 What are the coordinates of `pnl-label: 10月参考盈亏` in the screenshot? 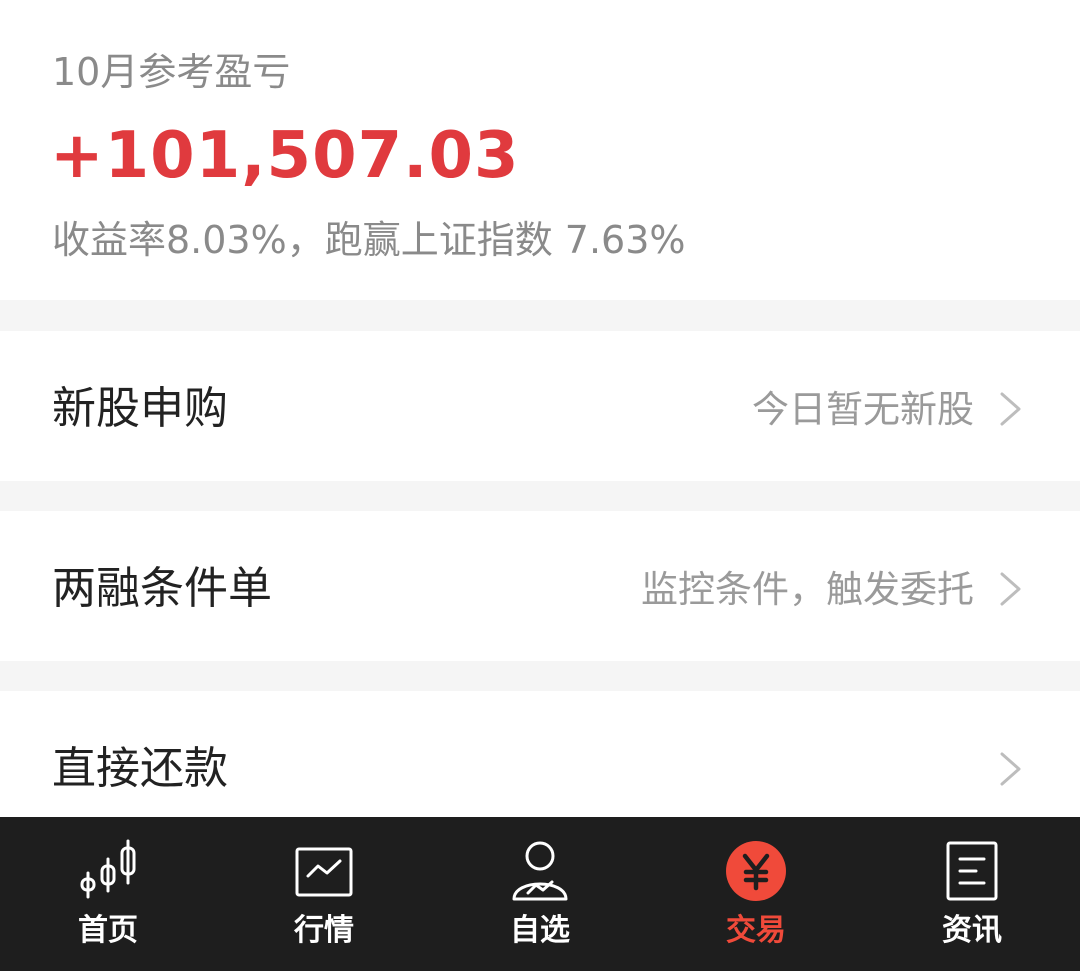 It's located at (171, 72).